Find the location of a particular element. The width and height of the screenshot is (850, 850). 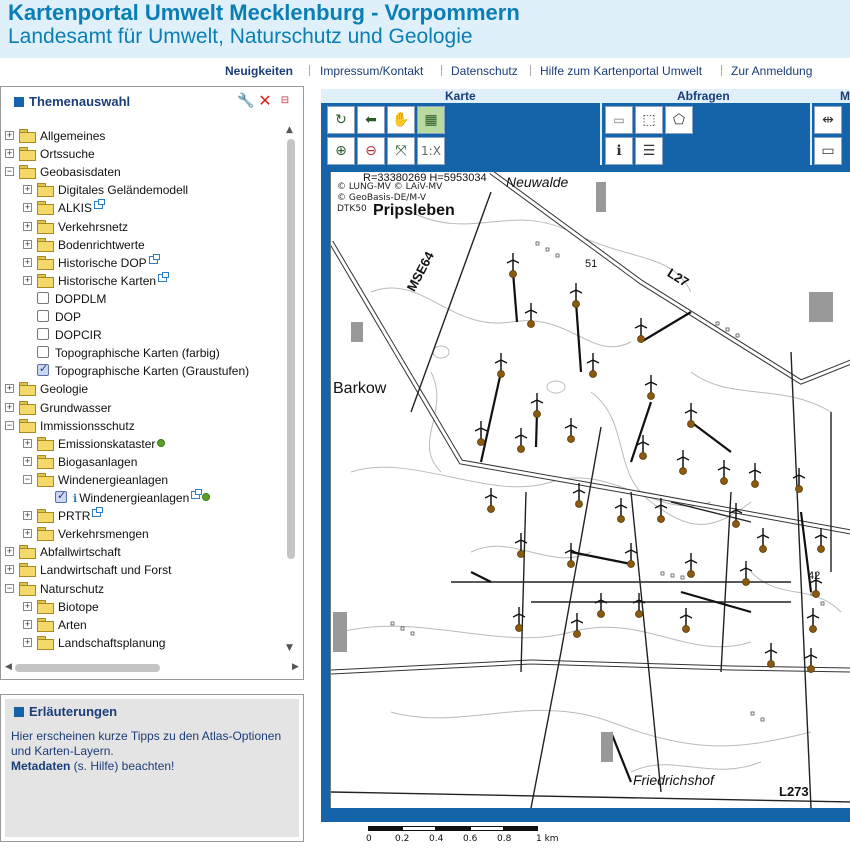

list-query-icon: ☰ is located at coordinates (649, 151).